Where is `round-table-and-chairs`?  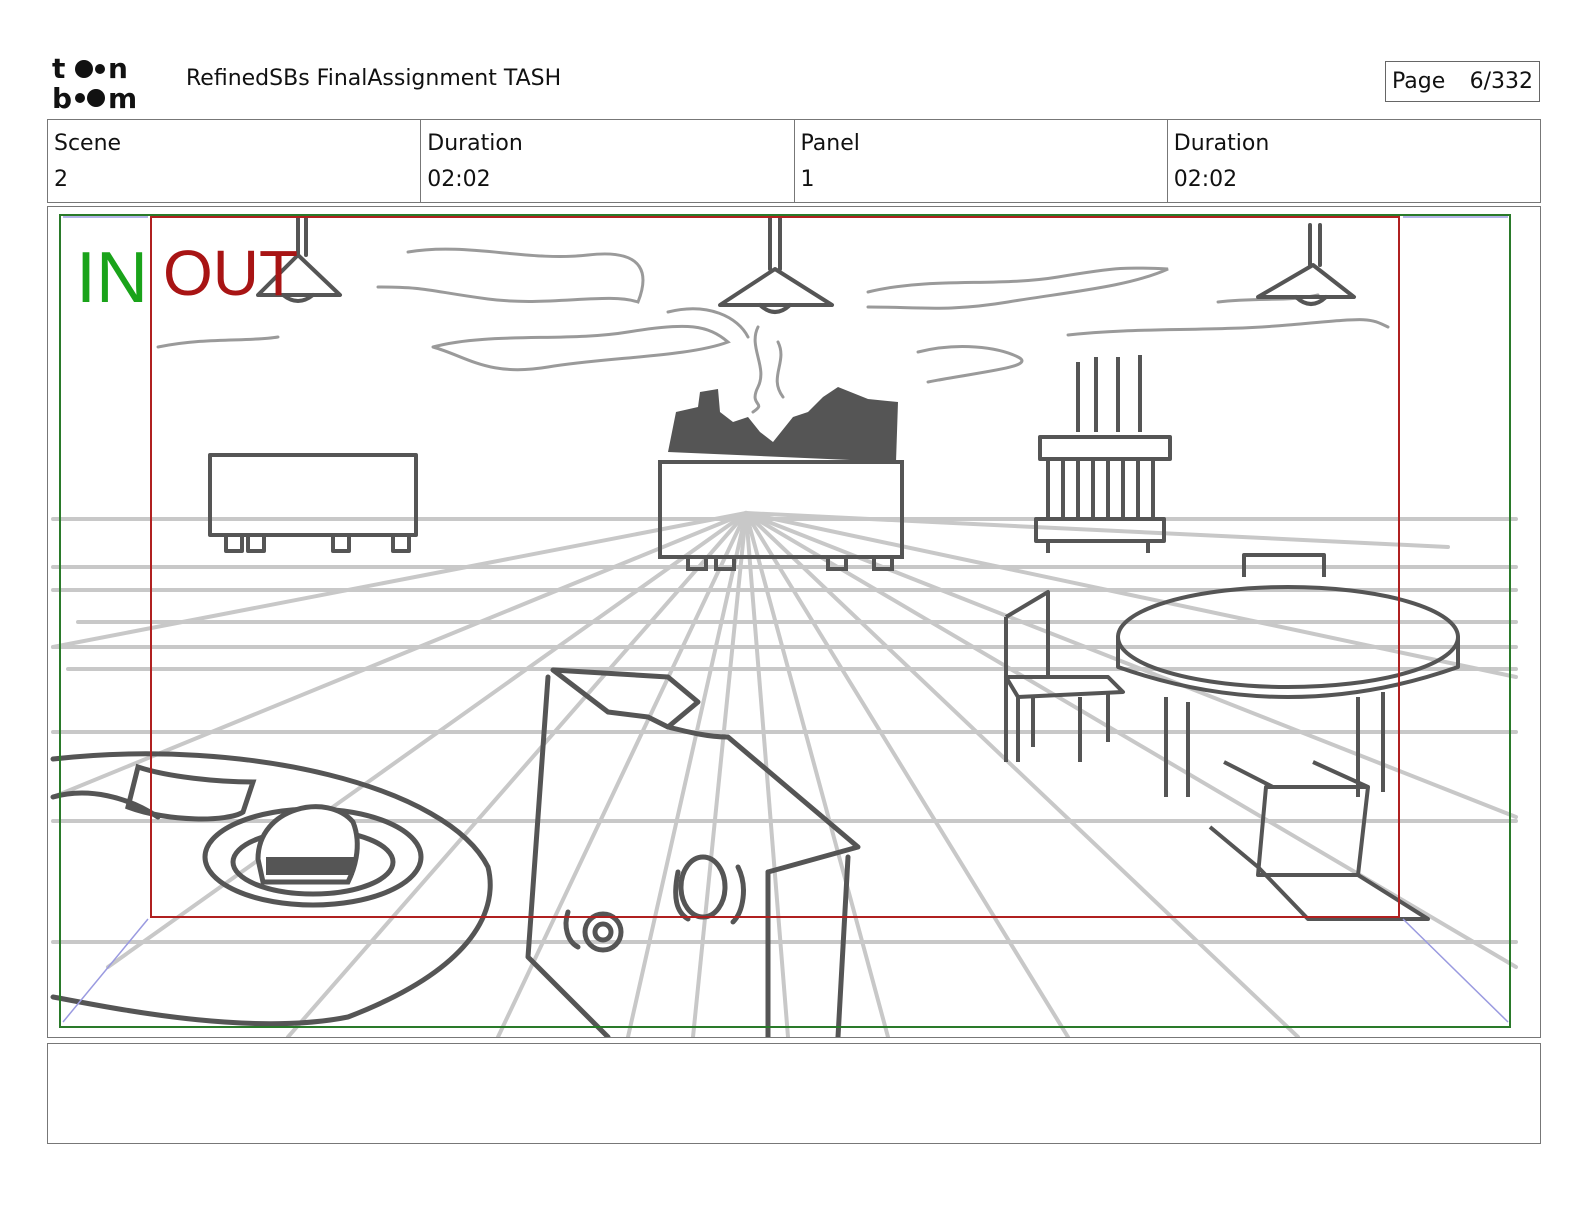 round-table-and-chairs is located at coordinates (1232, 737).